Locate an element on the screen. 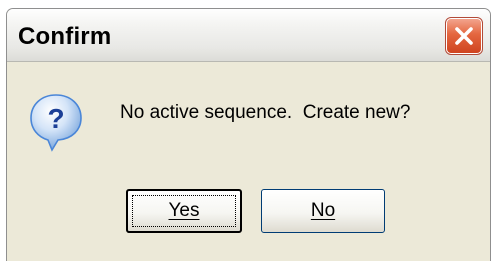 The height and width of the screenshot is (261, 495). no-button: No is located at coordinates (323, 211).